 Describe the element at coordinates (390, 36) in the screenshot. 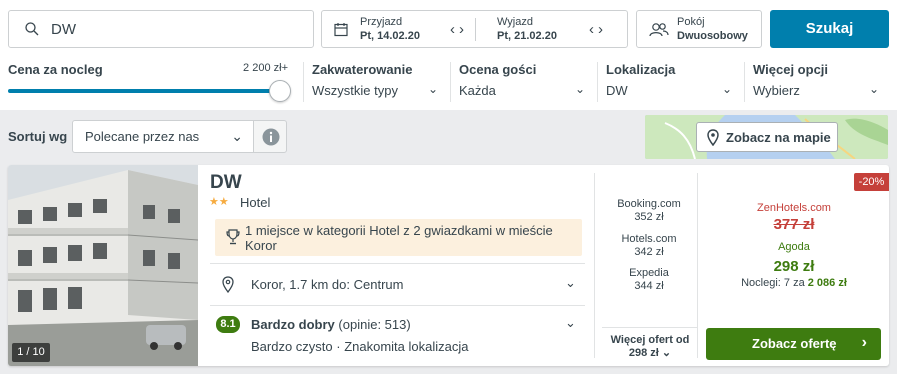

I see `checkin-value: Pt, 14.02.20` at that location.